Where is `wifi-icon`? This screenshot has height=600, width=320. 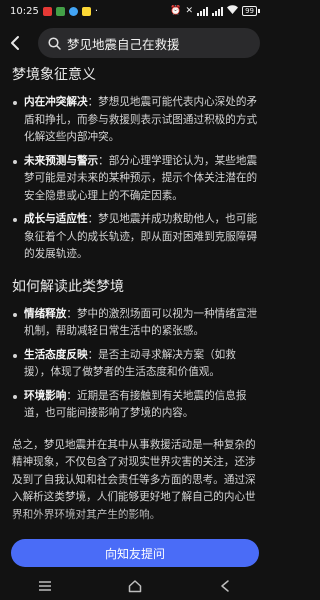 wifi-icon is located at coordinates (233, 11).